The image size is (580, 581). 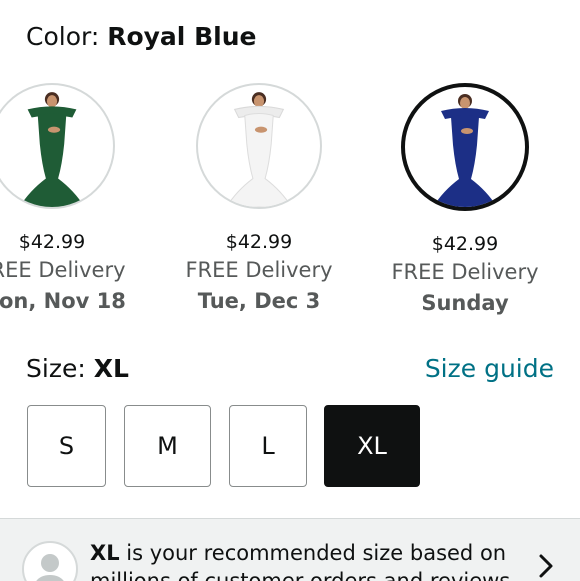 I want to click on swatch-delivery-date: Tue, Dec 3, so click(x=259, y=301).